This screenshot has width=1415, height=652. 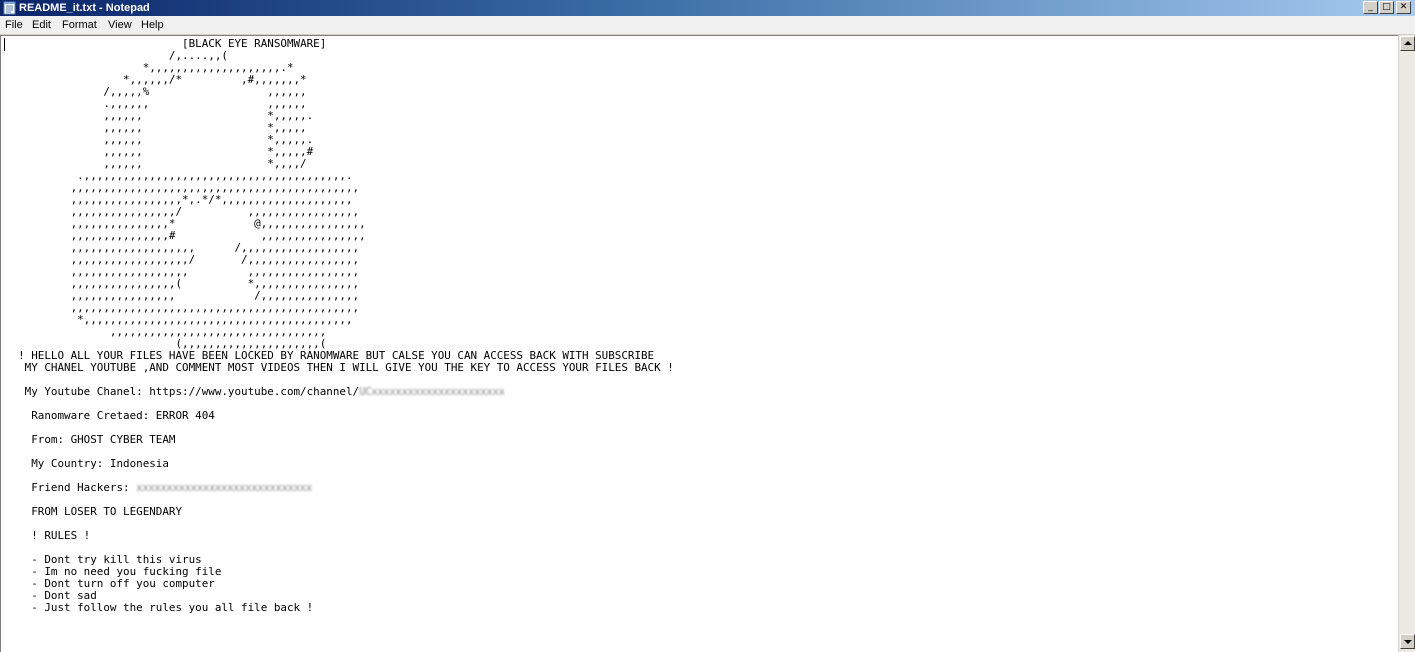 I want to click on menu-bar: File Edit Format View Help, so click(x=707, y=25).